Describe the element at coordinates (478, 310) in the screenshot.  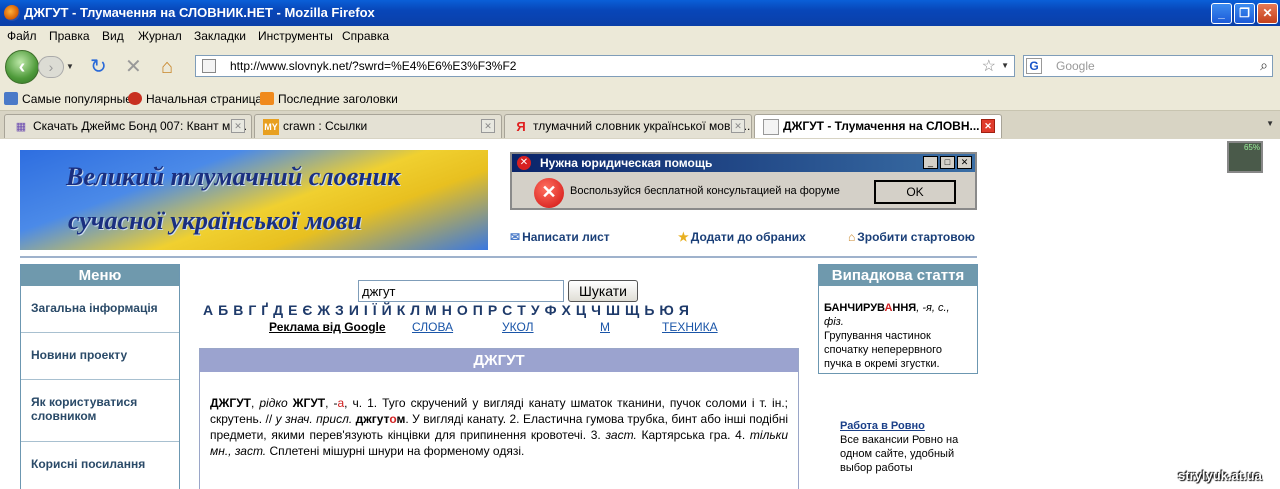
I see `alphabet-letter: П` at that location.